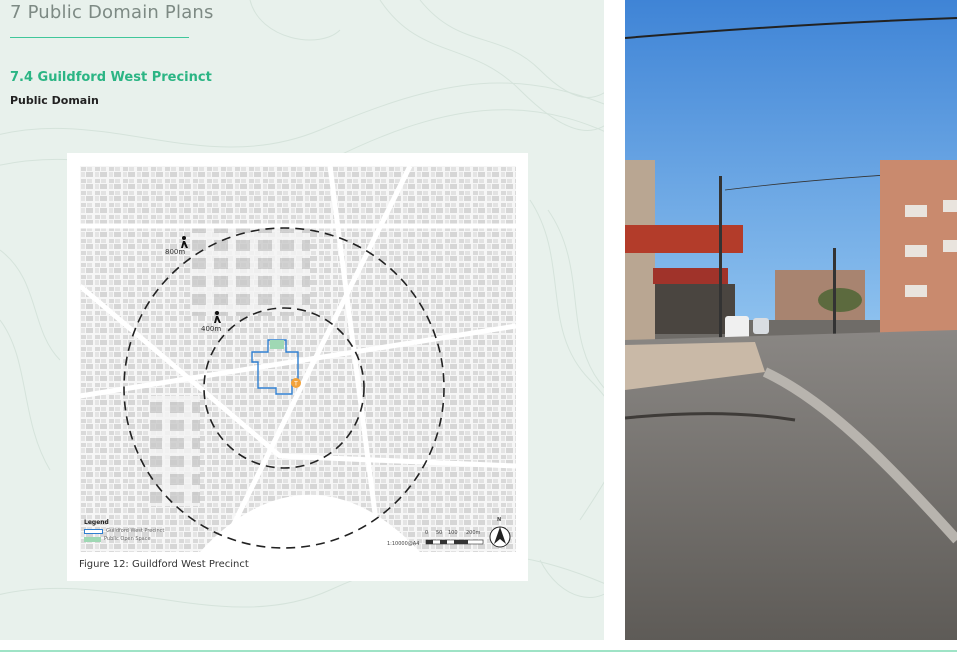 The height and width of the screenshot is (661, 957). I want to click on industrial-blocks, so click(250, 271).